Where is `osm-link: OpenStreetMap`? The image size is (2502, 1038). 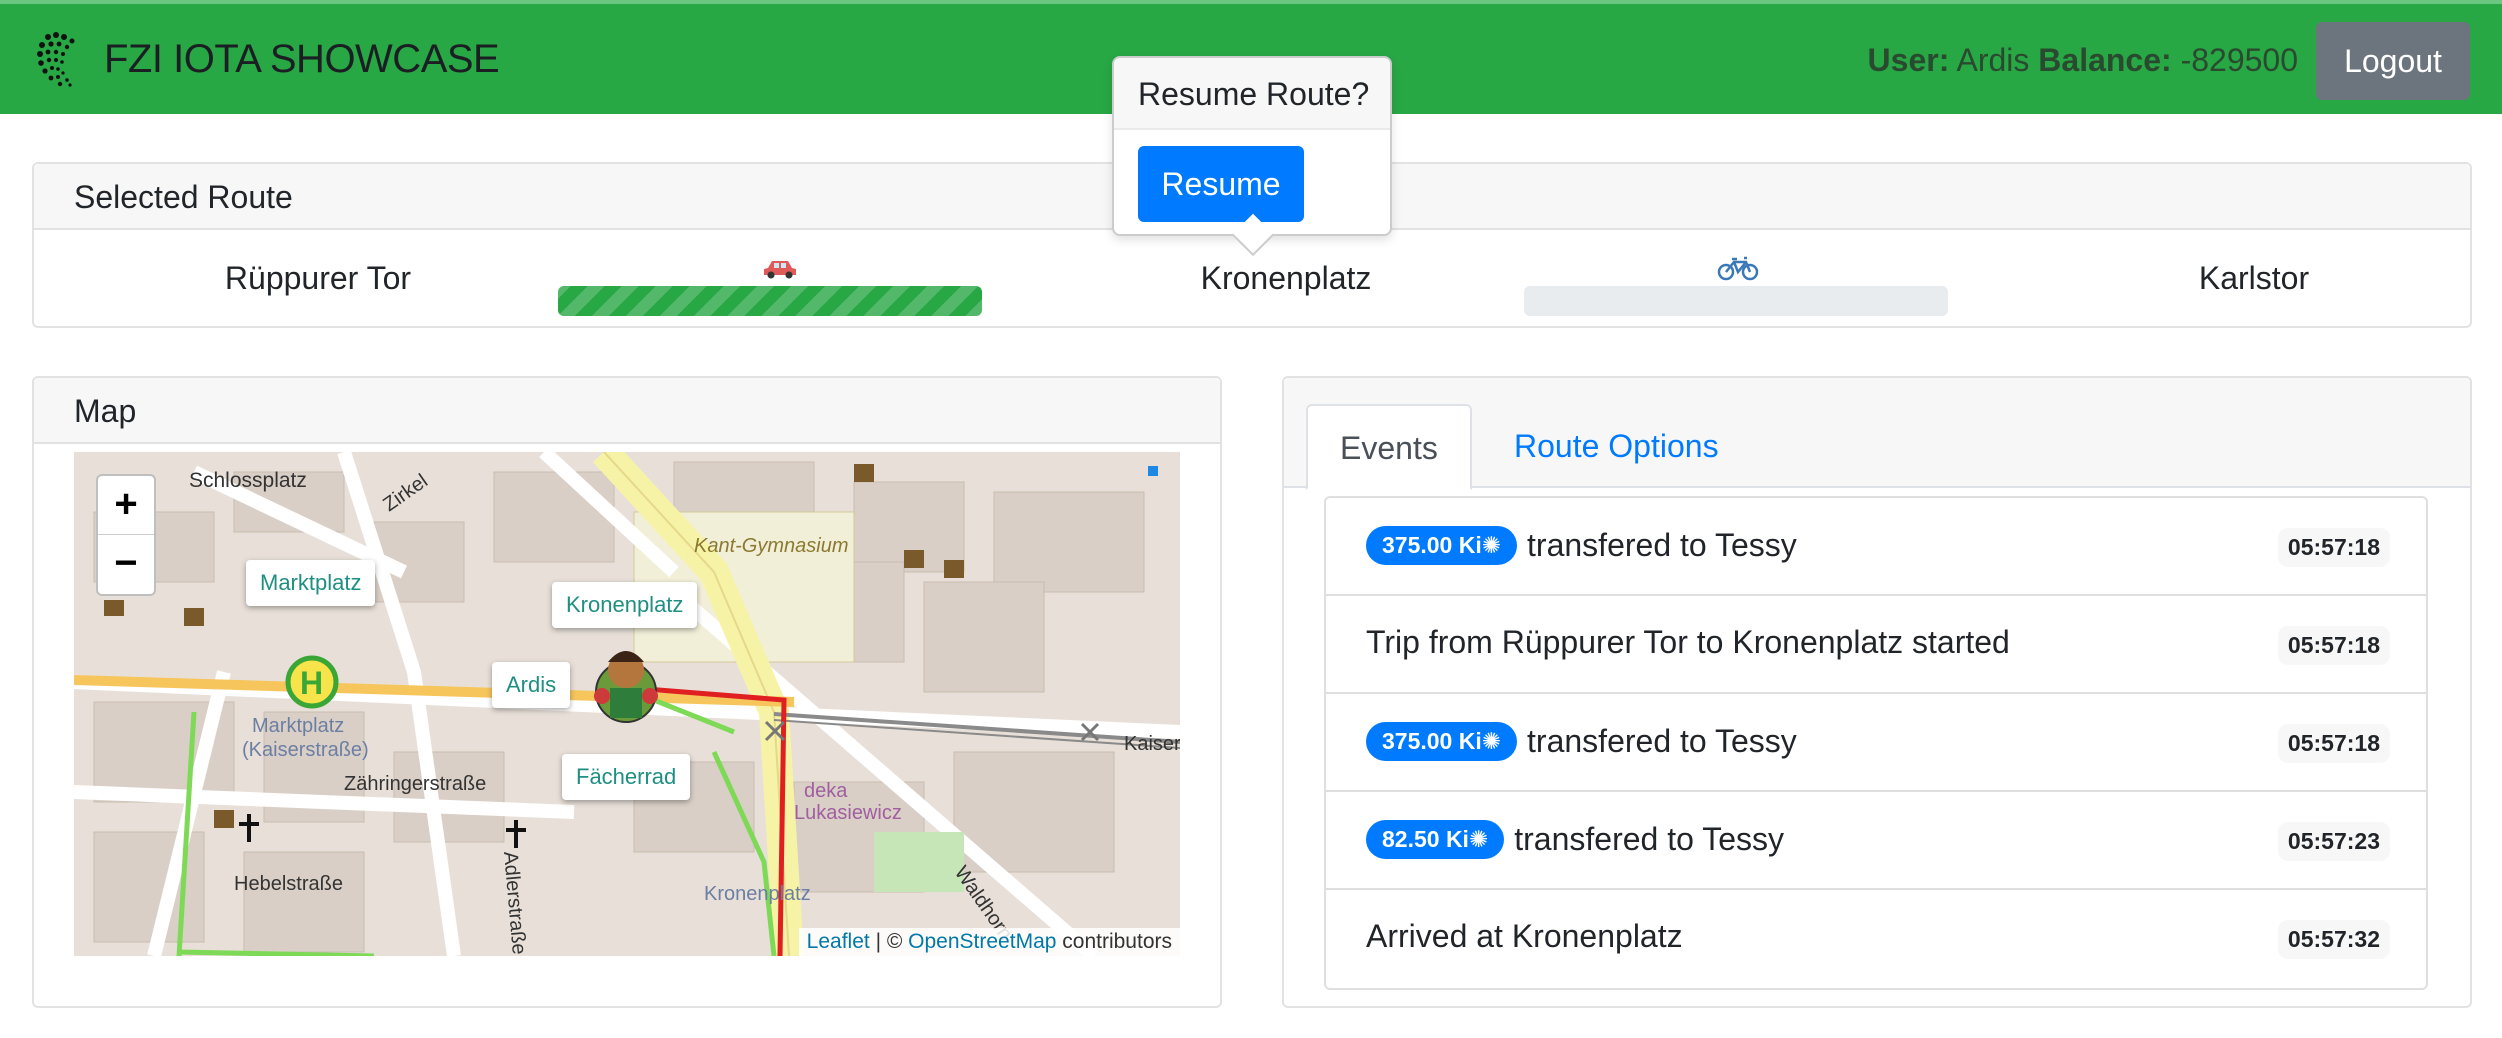
osm-link: OpenStreetMap is located at coordinates (982, 941).